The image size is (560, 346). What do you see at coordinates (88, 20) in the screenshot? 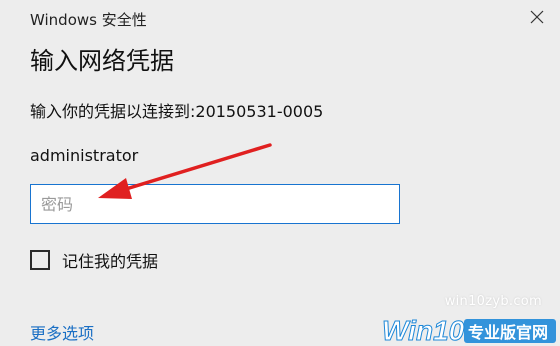
I see `window-title: Windows 安全性` at bounding box center [88, 20].